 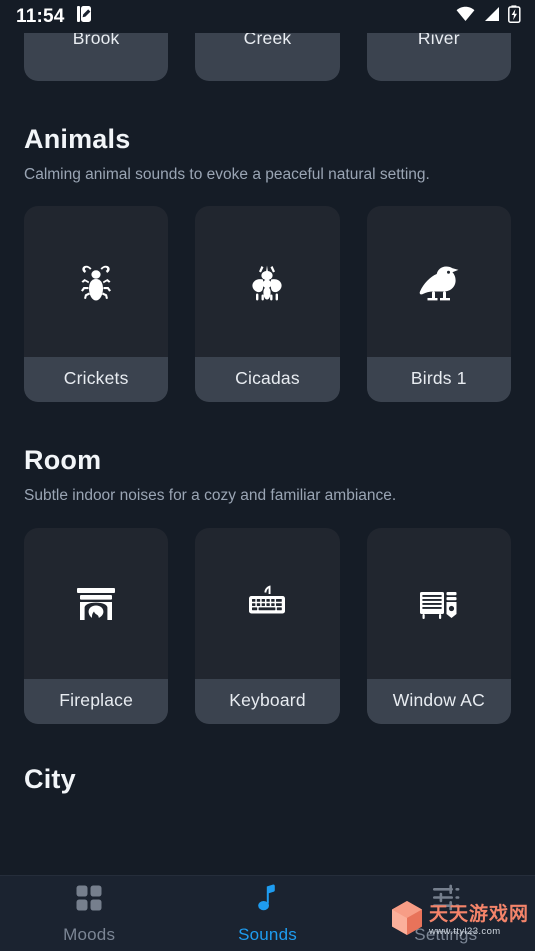 What do you see at coordinates (89, 900) in the screenshot?
I see `grid-icon` at bounding box center [89, 900].